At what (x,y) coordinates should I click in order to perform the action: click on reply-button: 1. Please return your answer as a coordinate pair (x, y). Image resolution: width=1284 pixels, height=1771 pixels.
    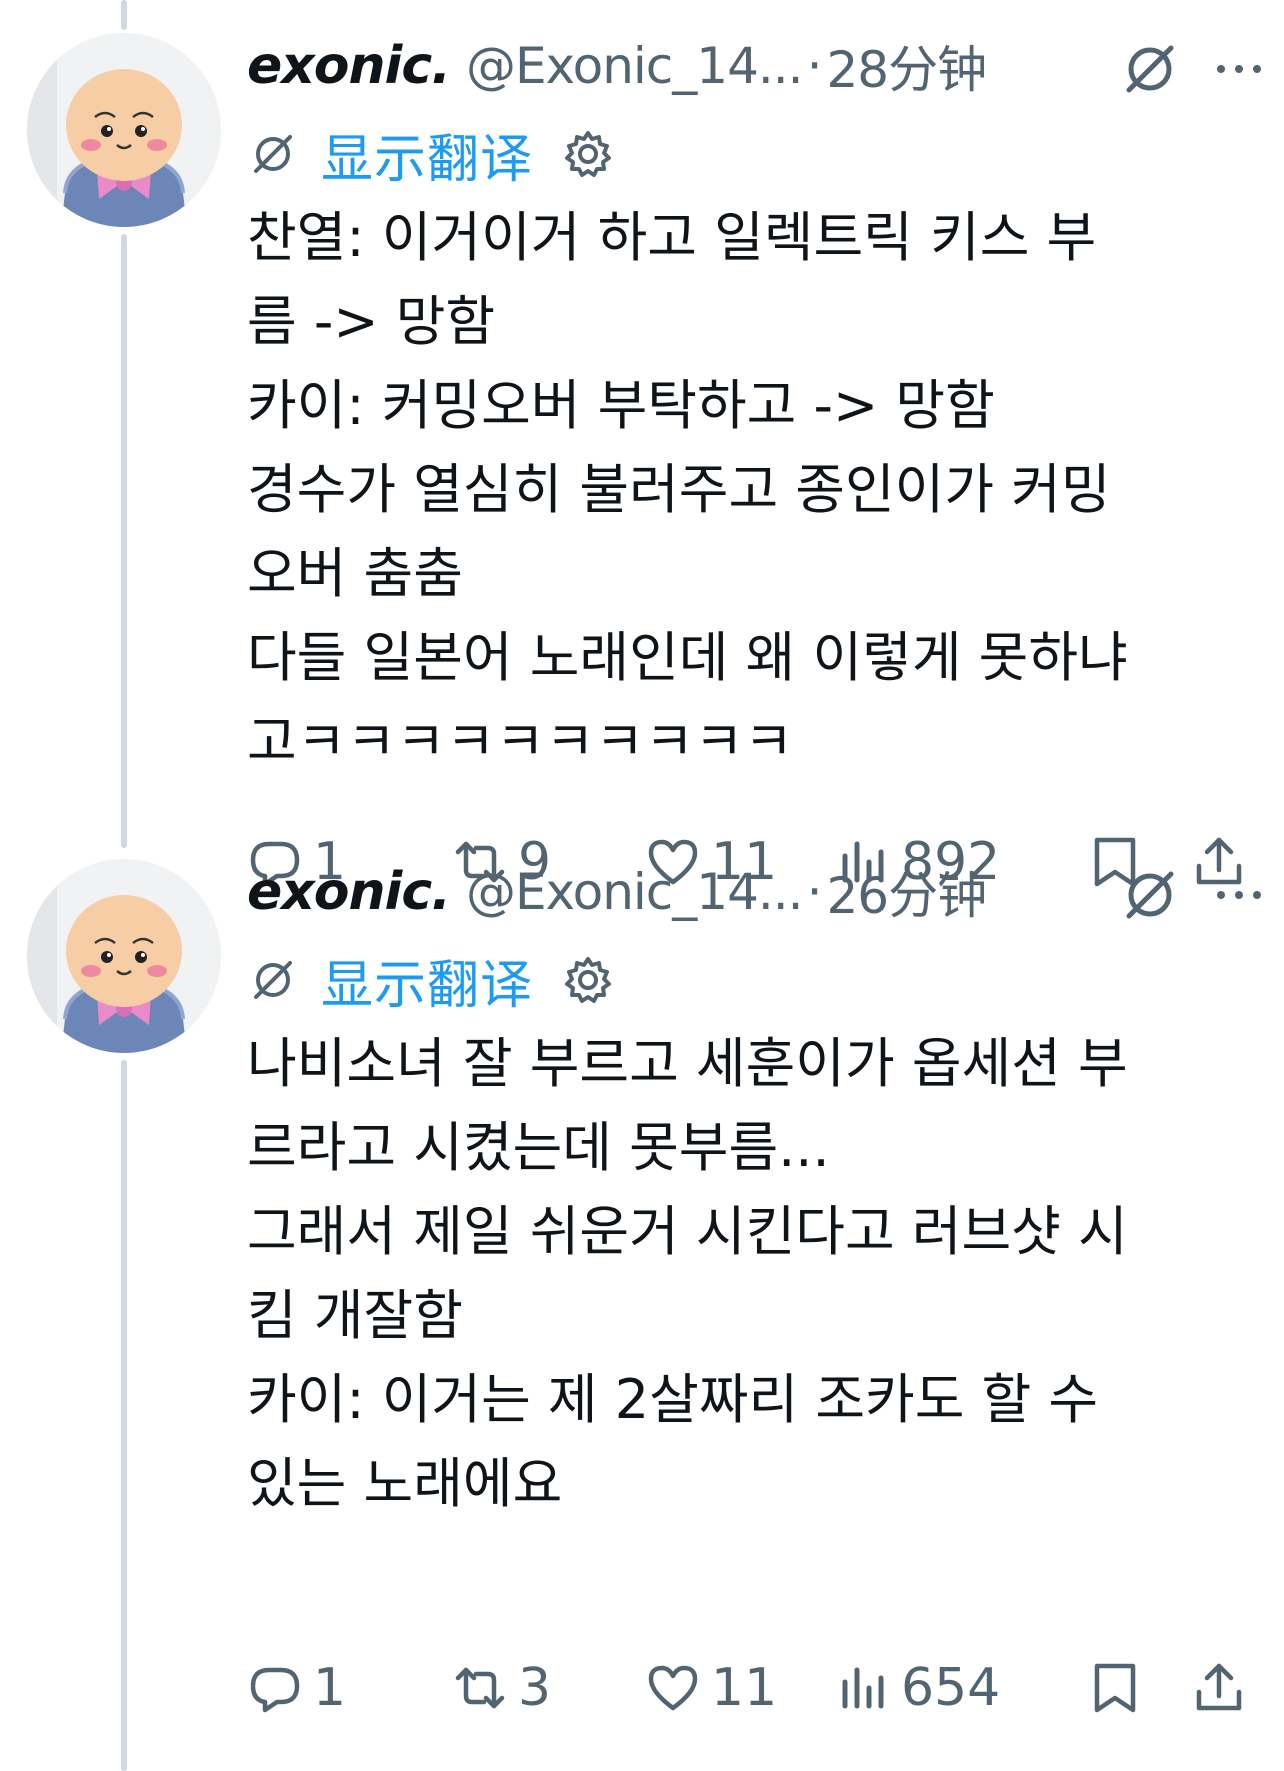
    Looking at the image, I should click on (296, 1688).